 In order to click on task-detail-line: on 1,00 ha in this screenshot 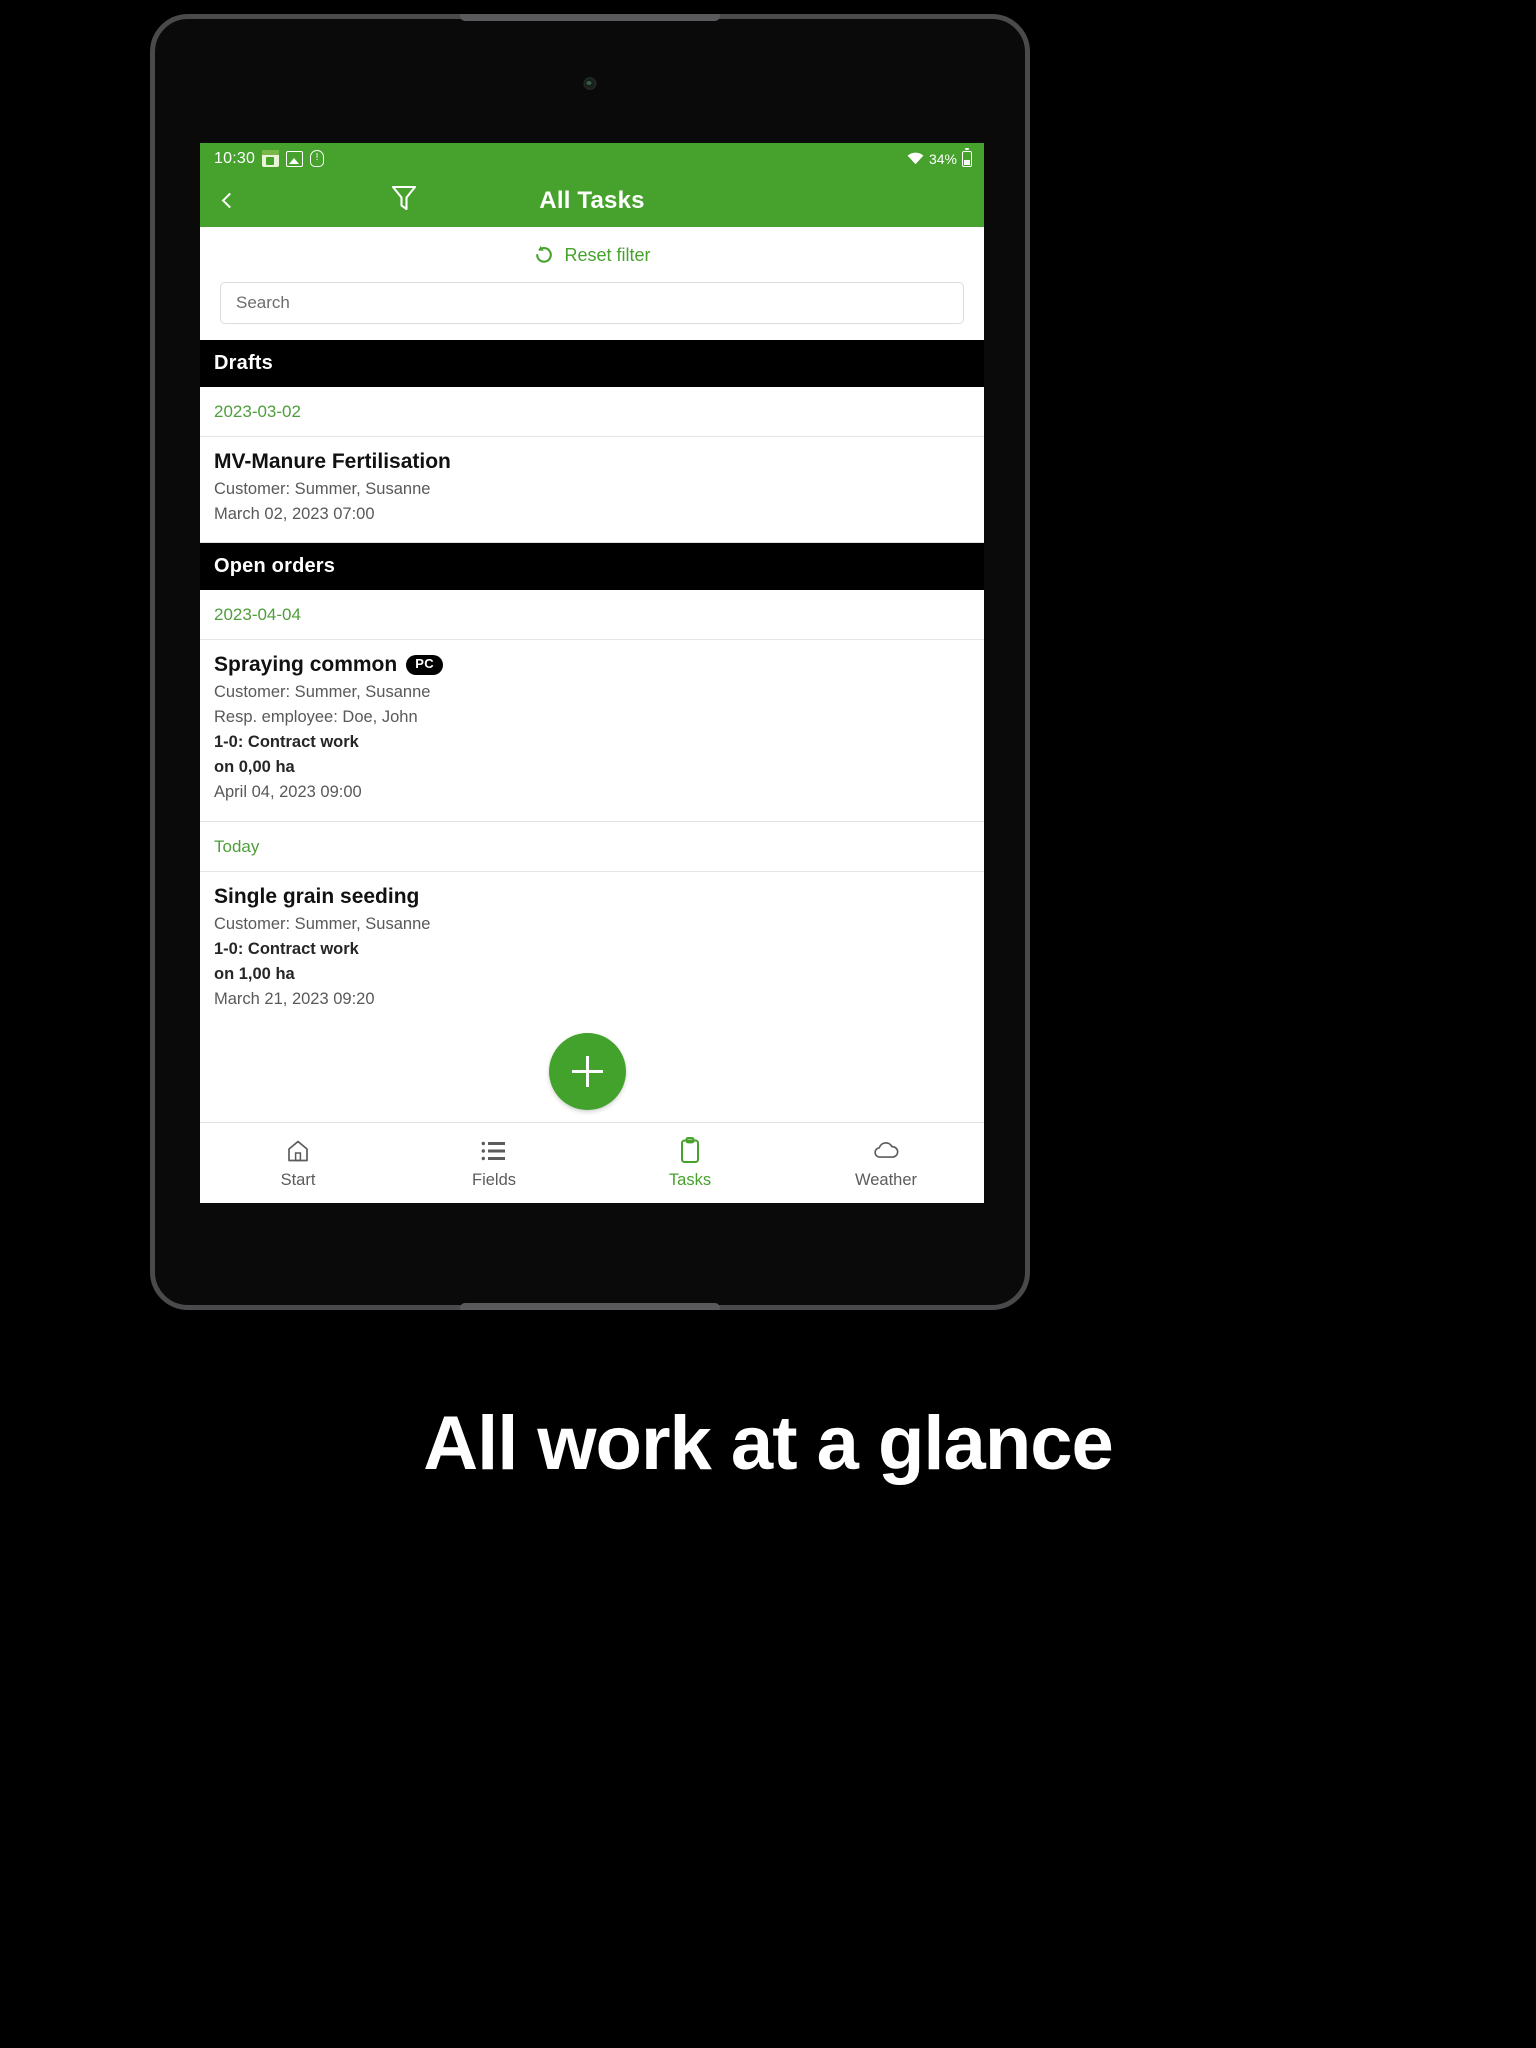, I will do `click(254, 973)`.